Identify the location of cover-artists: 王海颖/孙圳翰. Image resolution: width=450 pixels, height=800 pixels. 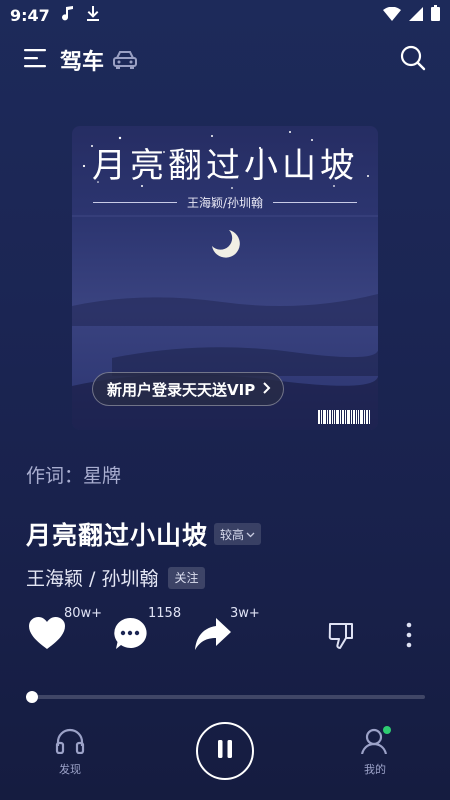
(225, 202).